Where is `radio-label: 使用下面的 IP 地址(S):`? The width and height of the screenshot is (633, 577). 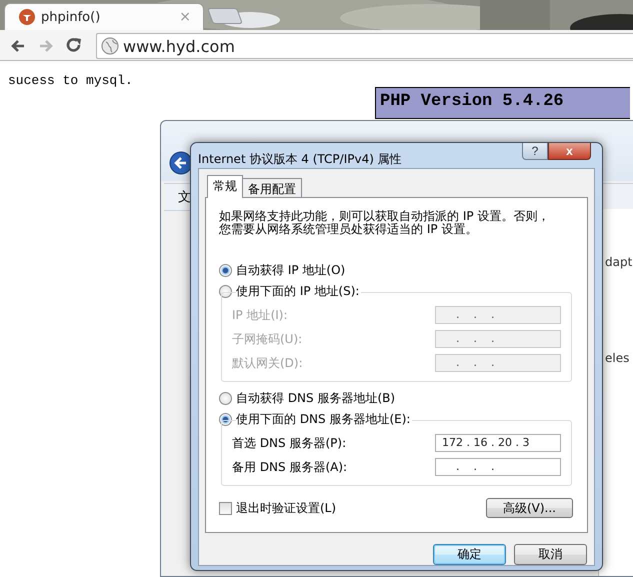
radio-label: 使用下面的 IP 地址(S): is located at coordinates (299, 291).